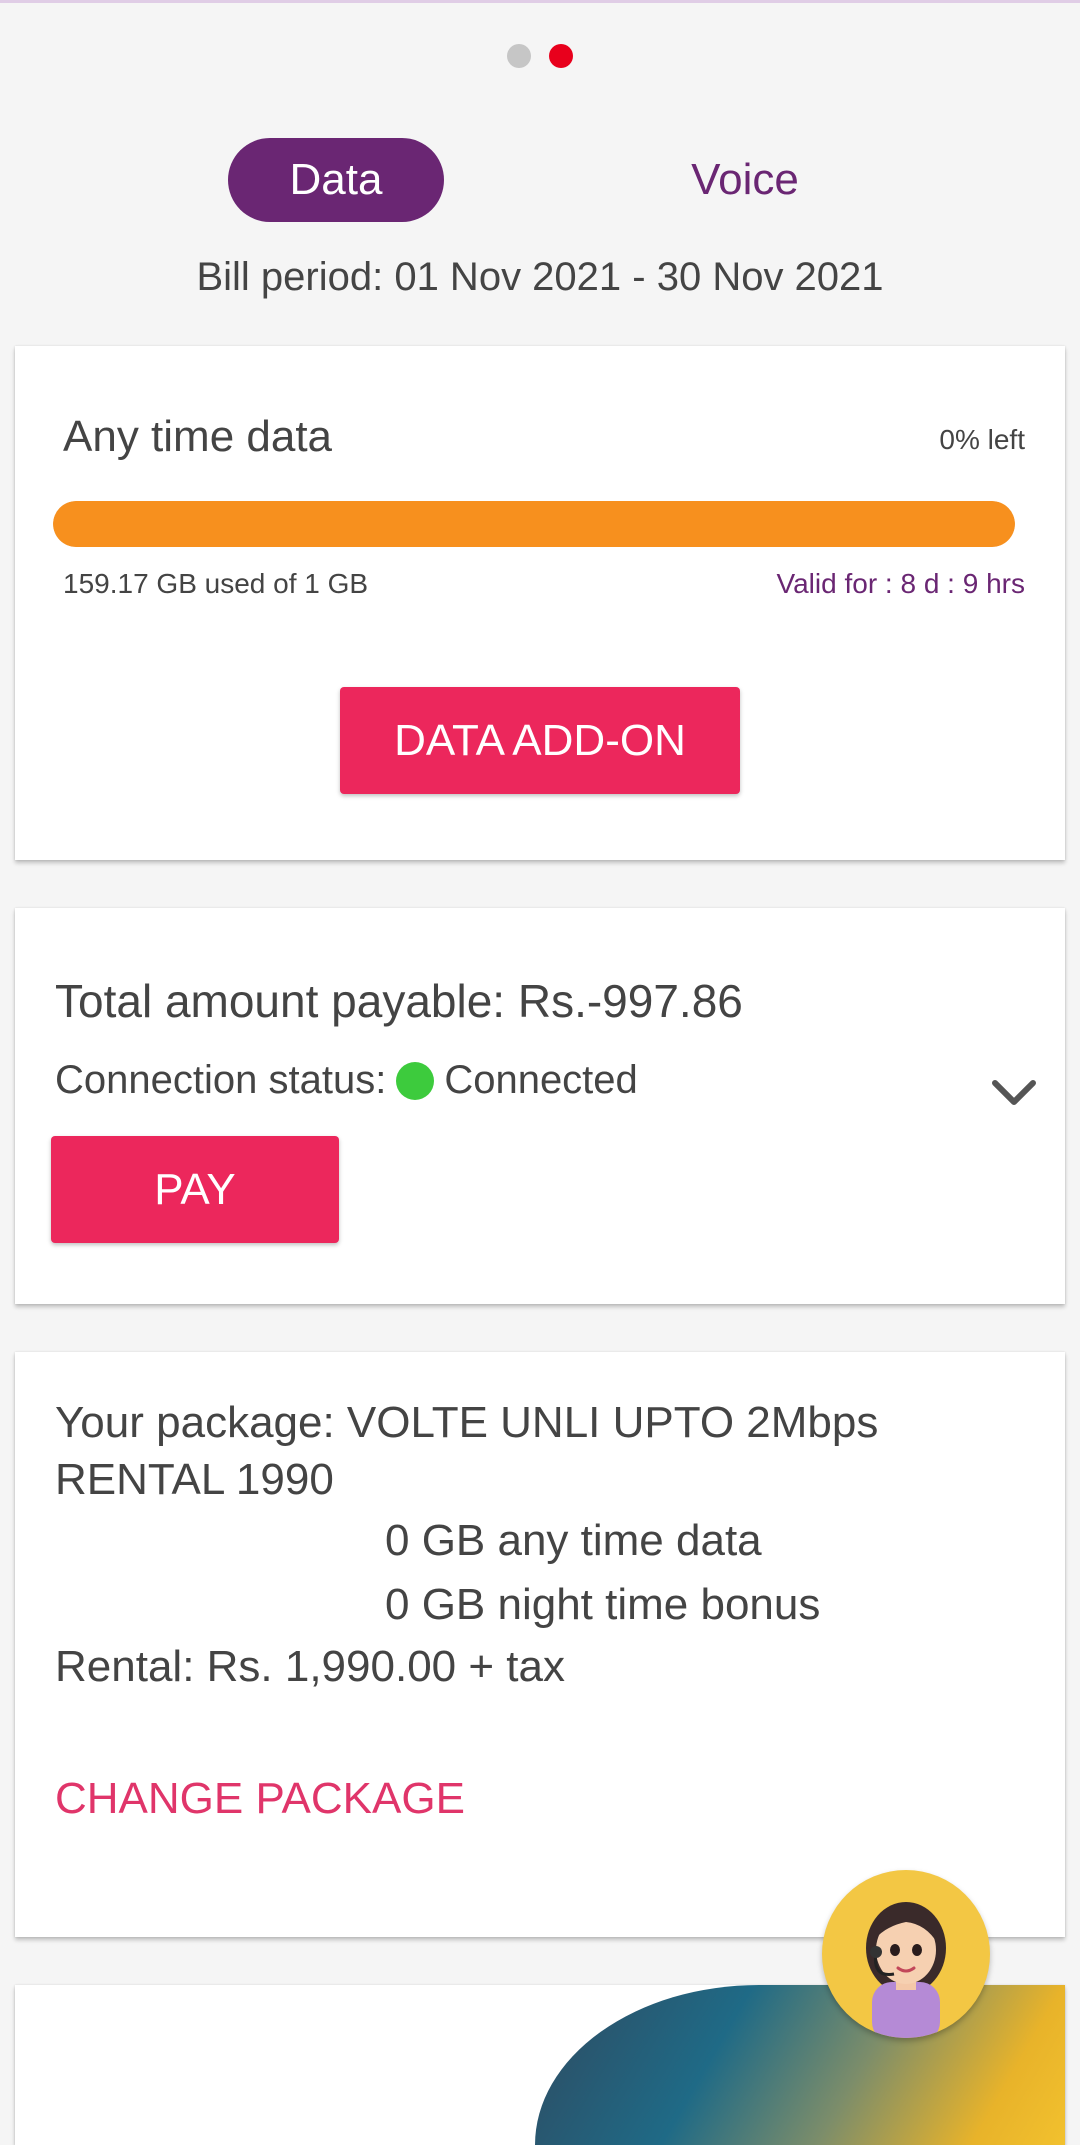 This screenshot has width=1080, height=2145. What do you see at coordinates (1014, 1093) in the screenshot?
I see `chevron-down-icon` at bounding box center [1014, 1093].